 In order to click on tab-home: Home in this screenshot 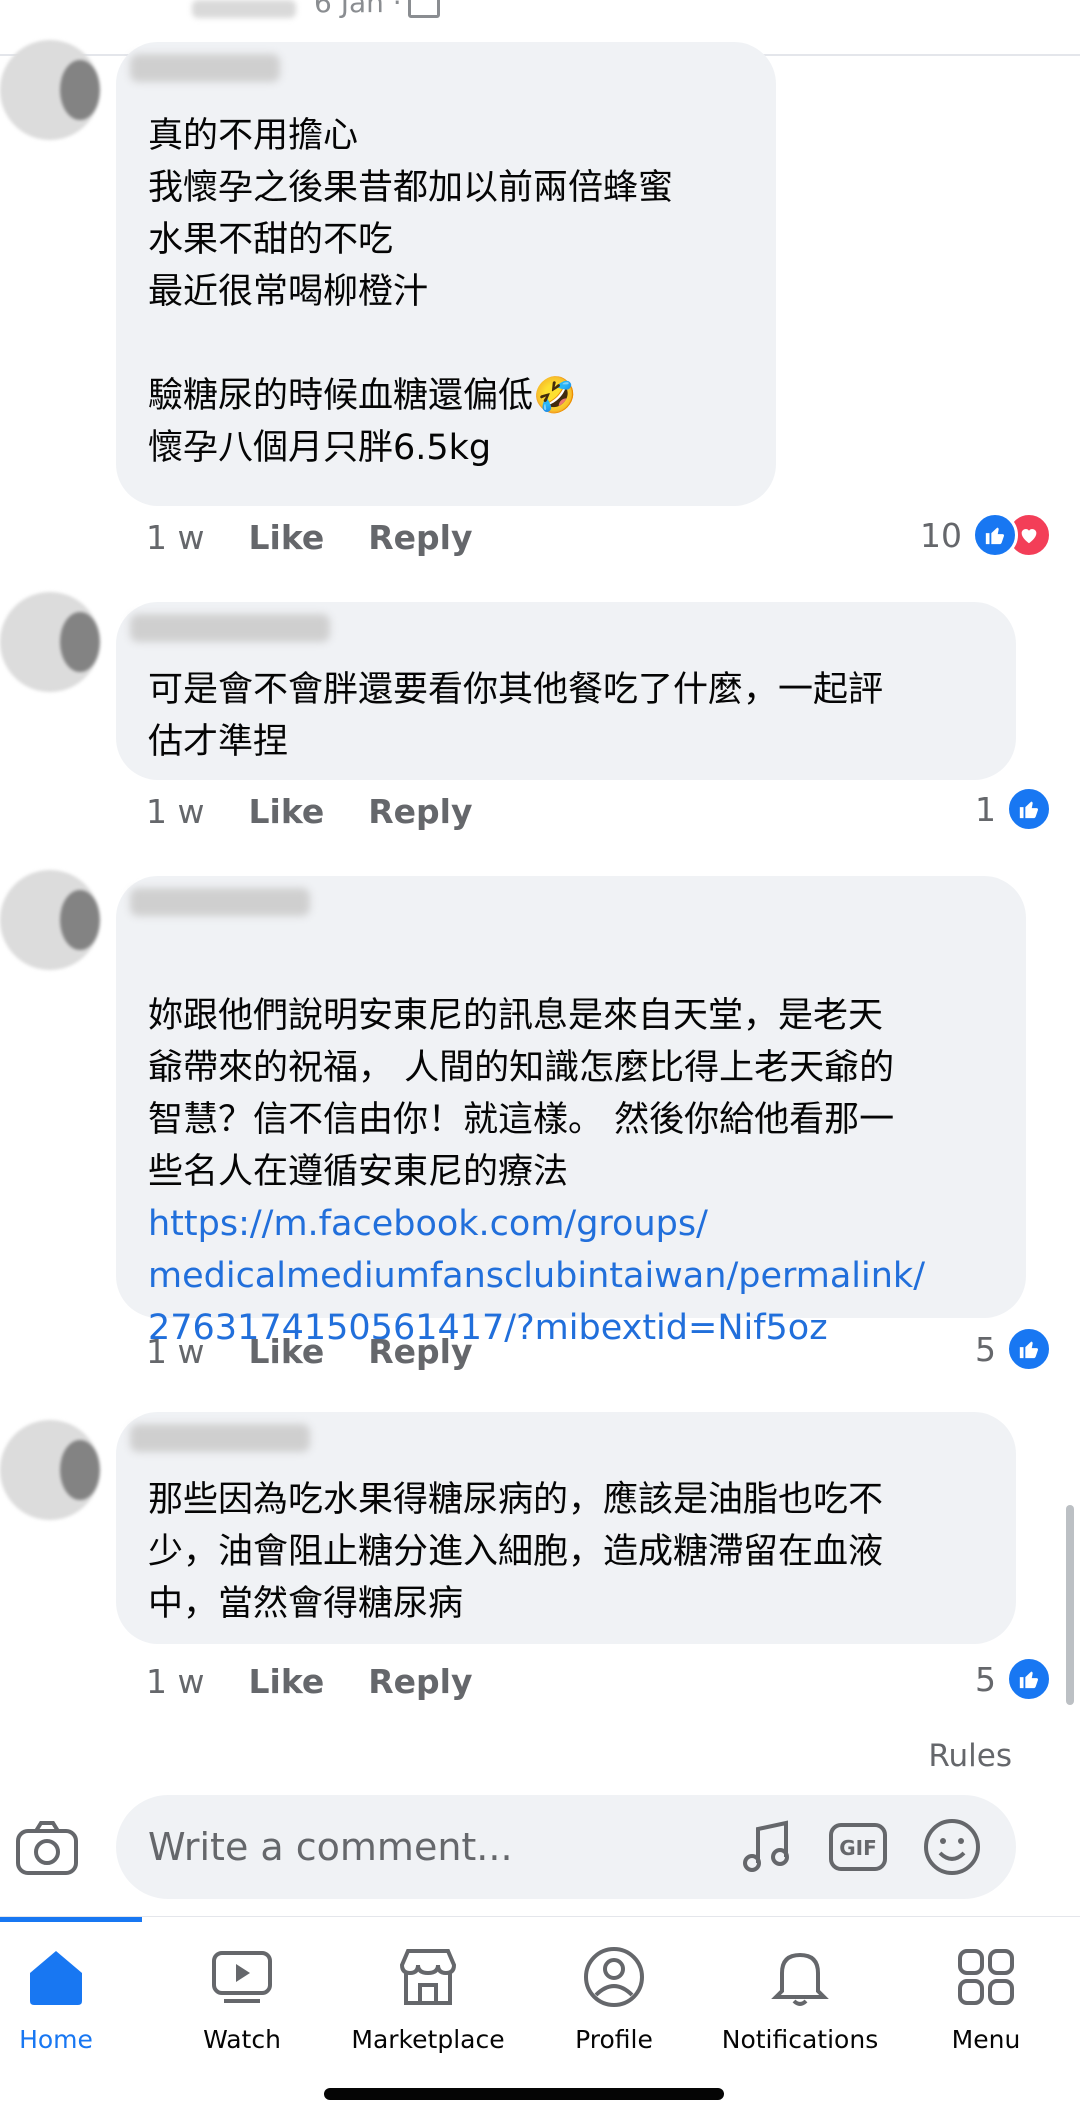, I will do `click(73, 1998)`.